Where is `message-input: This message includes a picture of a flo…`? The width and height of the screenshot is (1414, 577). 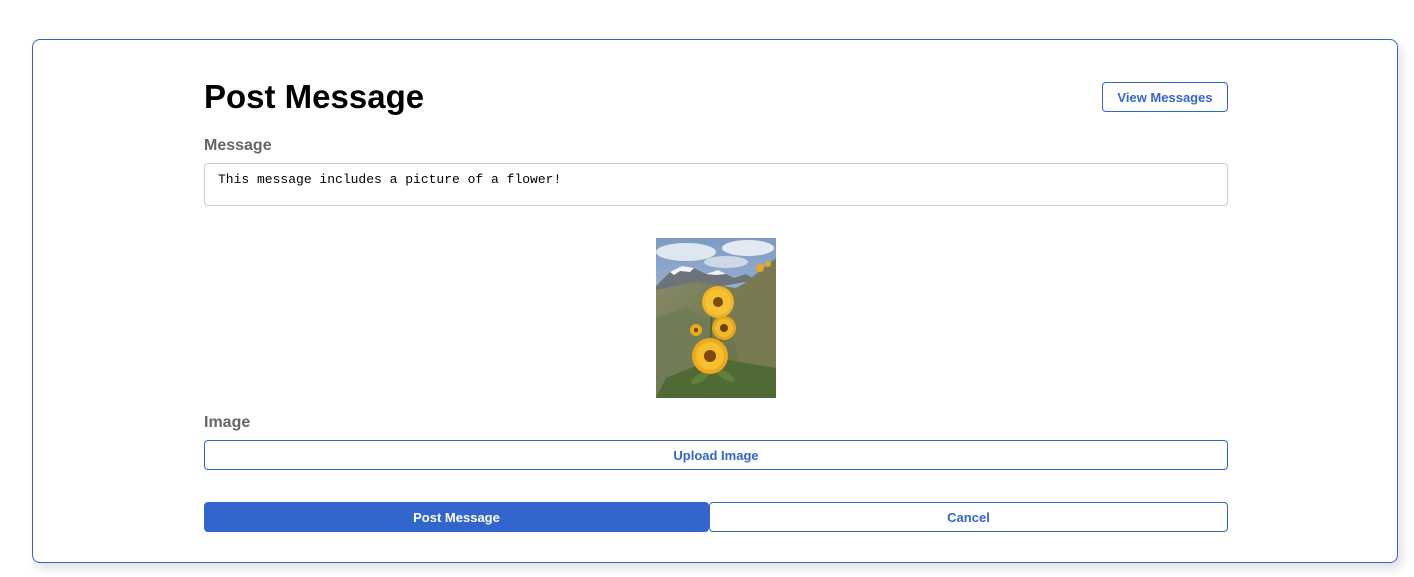 message-input: This message includes a picture of a flo… is located at coordinates (716, 184).